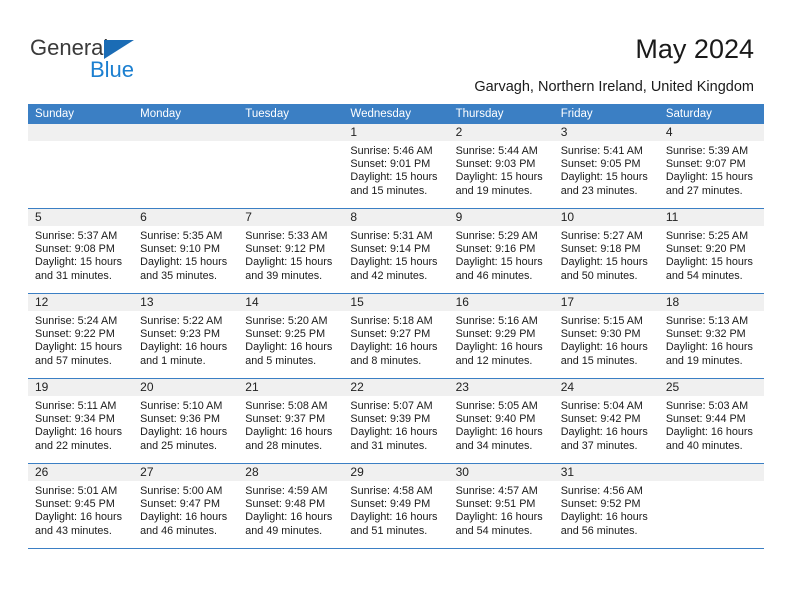  I want to click on sunrise-text: Sunrise: 4:56 AM, so click(601, 491).